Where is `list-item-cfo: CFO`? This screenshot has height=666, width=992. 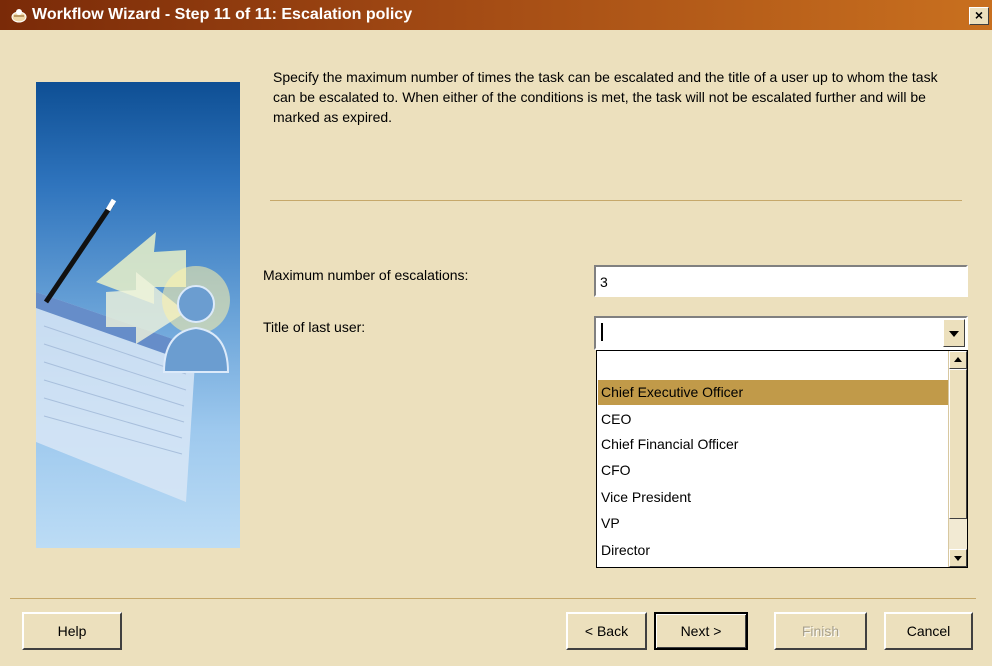 list-item-cfo: CFO is located at coordinates (773, 470).